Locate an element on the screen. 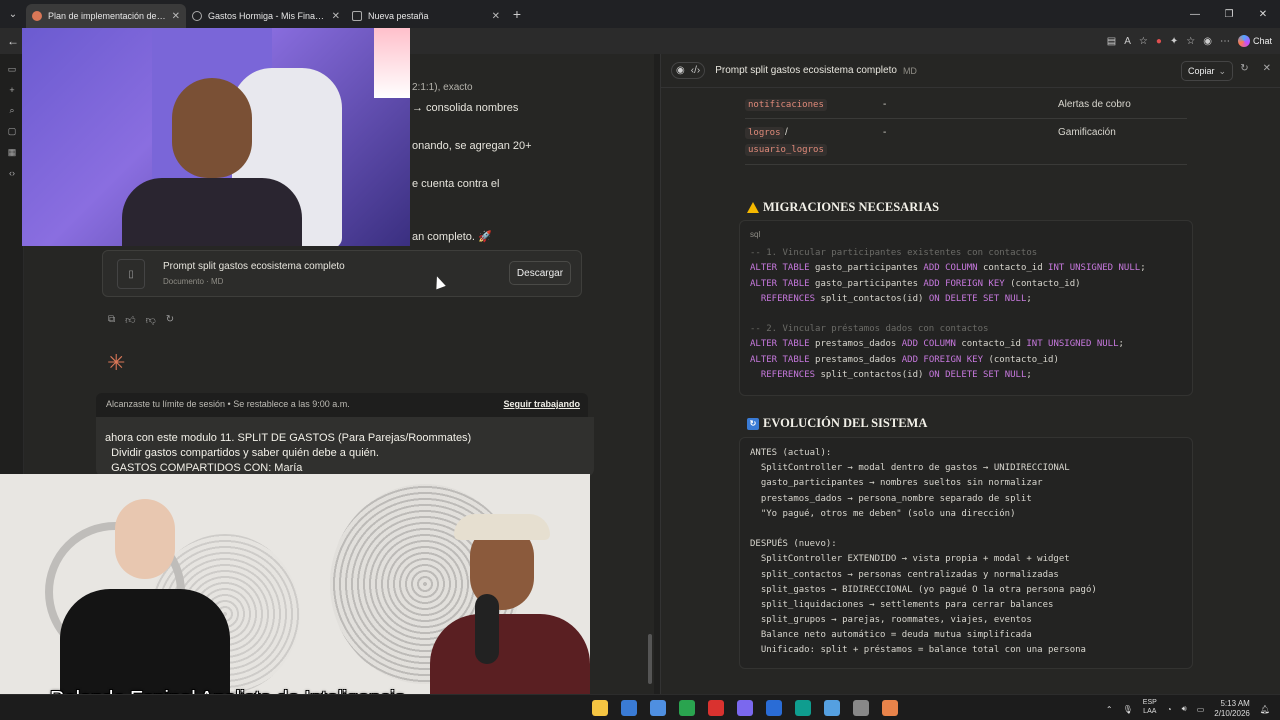 Image resolution: width=1280 pixels, height=720 pixels. message-actions: ⧉ 👍︎ 👎︎ ↻ is located at coordinates (141, 320).